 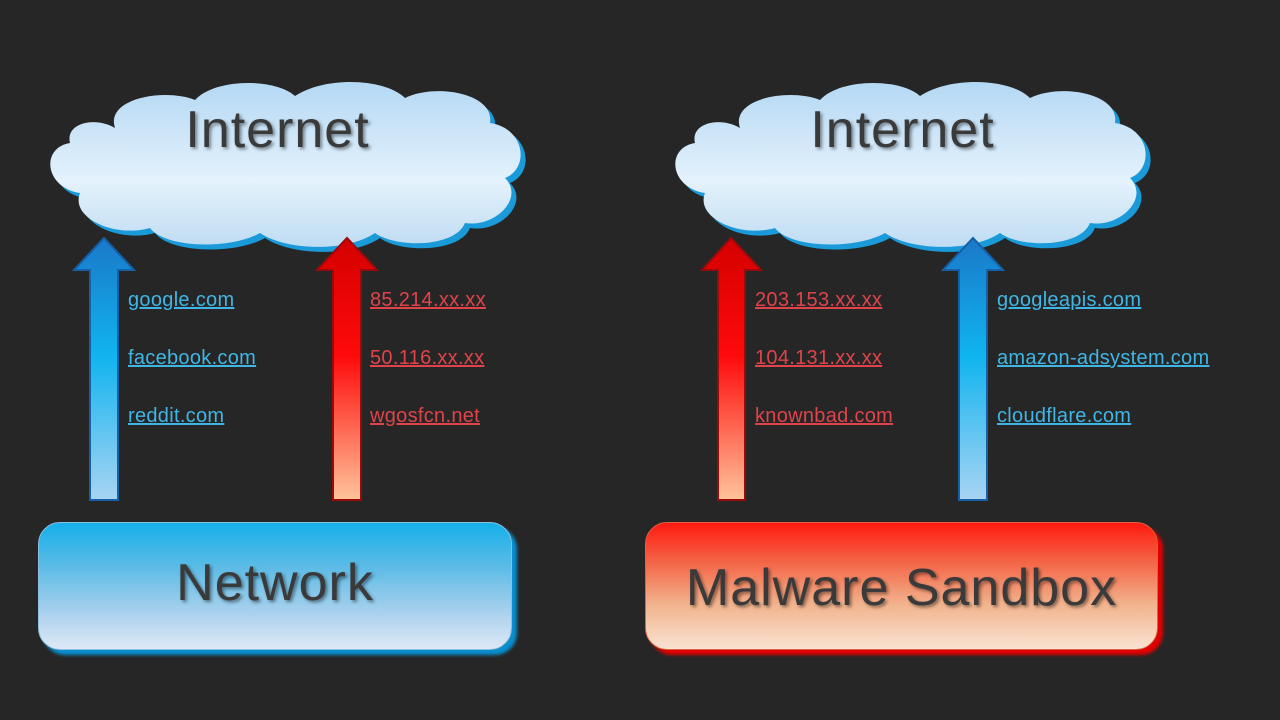 I want to click on arrow-left-blue, so click(x=104, y=368).